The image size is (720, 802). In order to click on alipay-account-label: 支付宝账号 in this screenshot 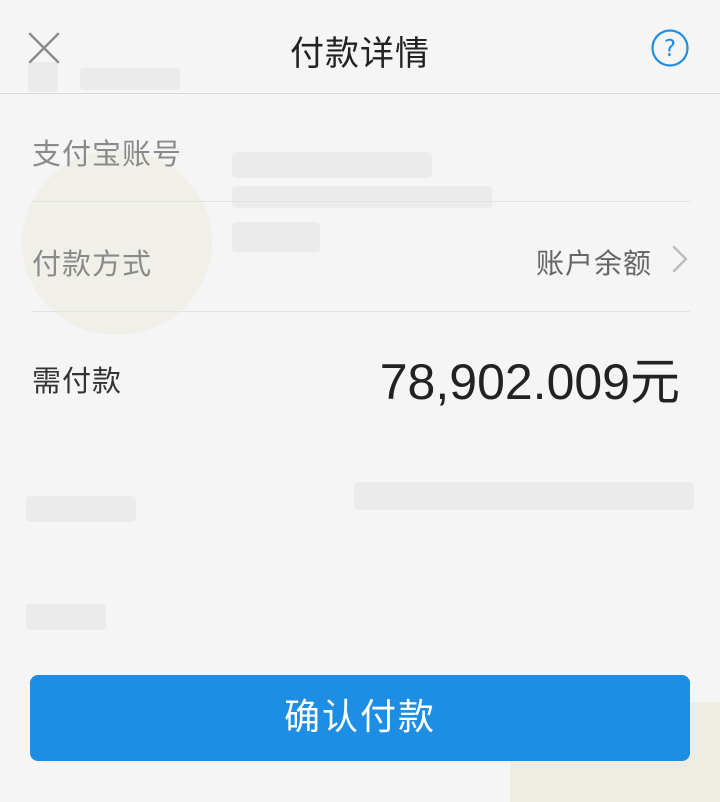, I will do `click(107, 154)`.